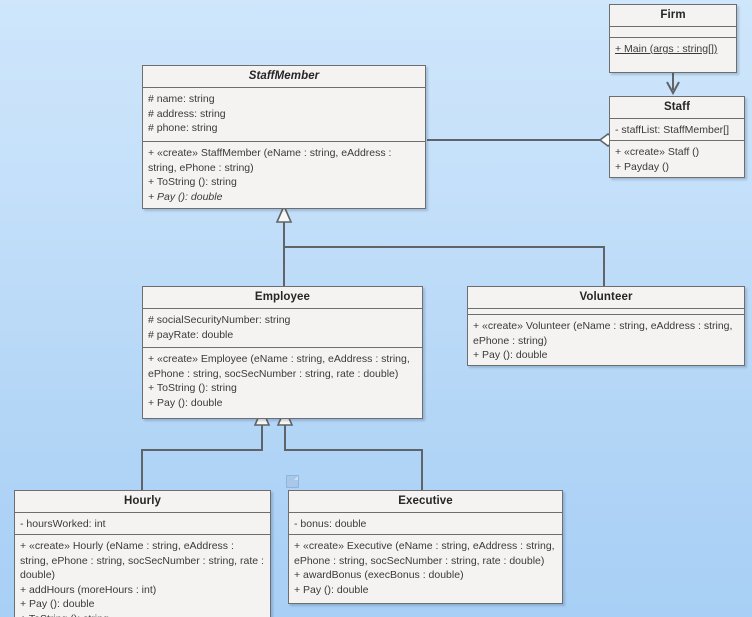  I want to click on class-attributes-staff: - staffList: StaffMember[], so click(677, 130).